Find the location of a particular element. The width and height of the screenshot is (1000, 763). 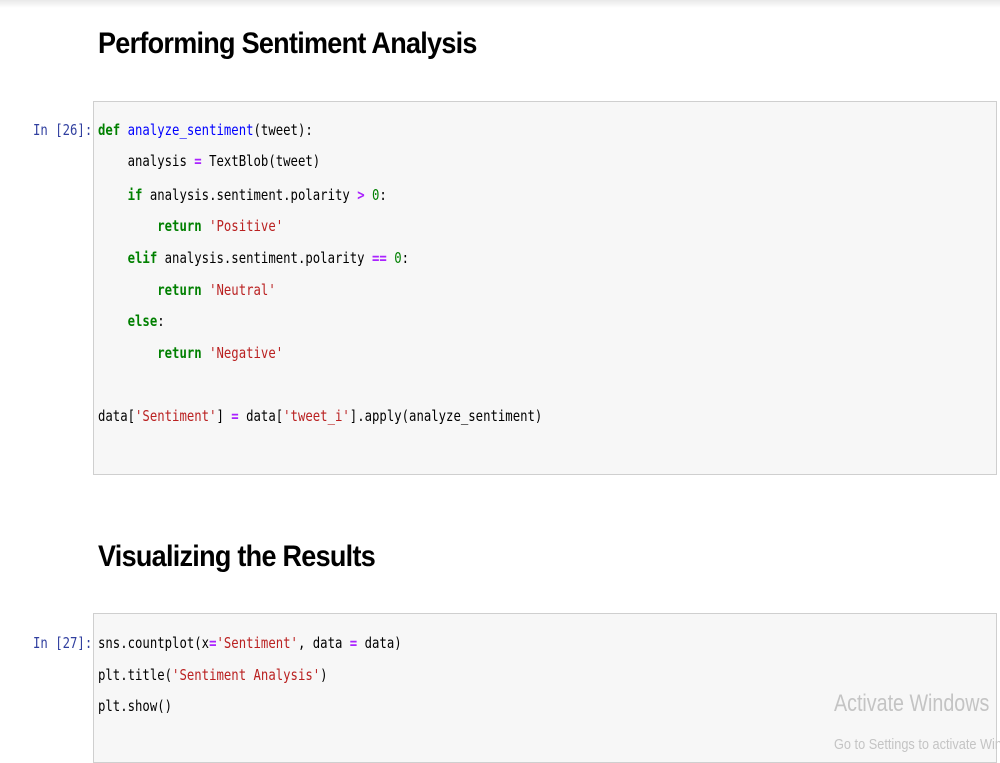

code-line: plt.title('Sentiment Analysis') is located at coordinates (213, 675).